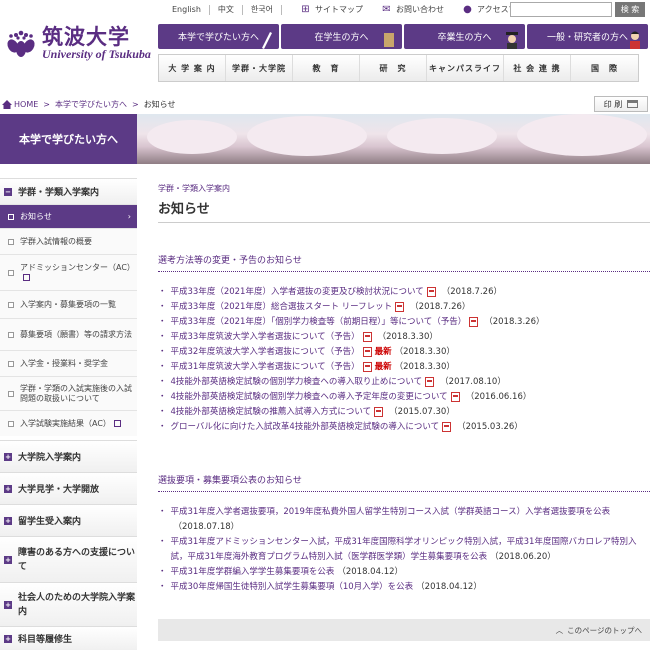 The image size is (650, 650). Describe the element at coordinates (68, 488) in the screenshot. I see `sidebar-section-visits: + 大学見学・大学開放` at that location.